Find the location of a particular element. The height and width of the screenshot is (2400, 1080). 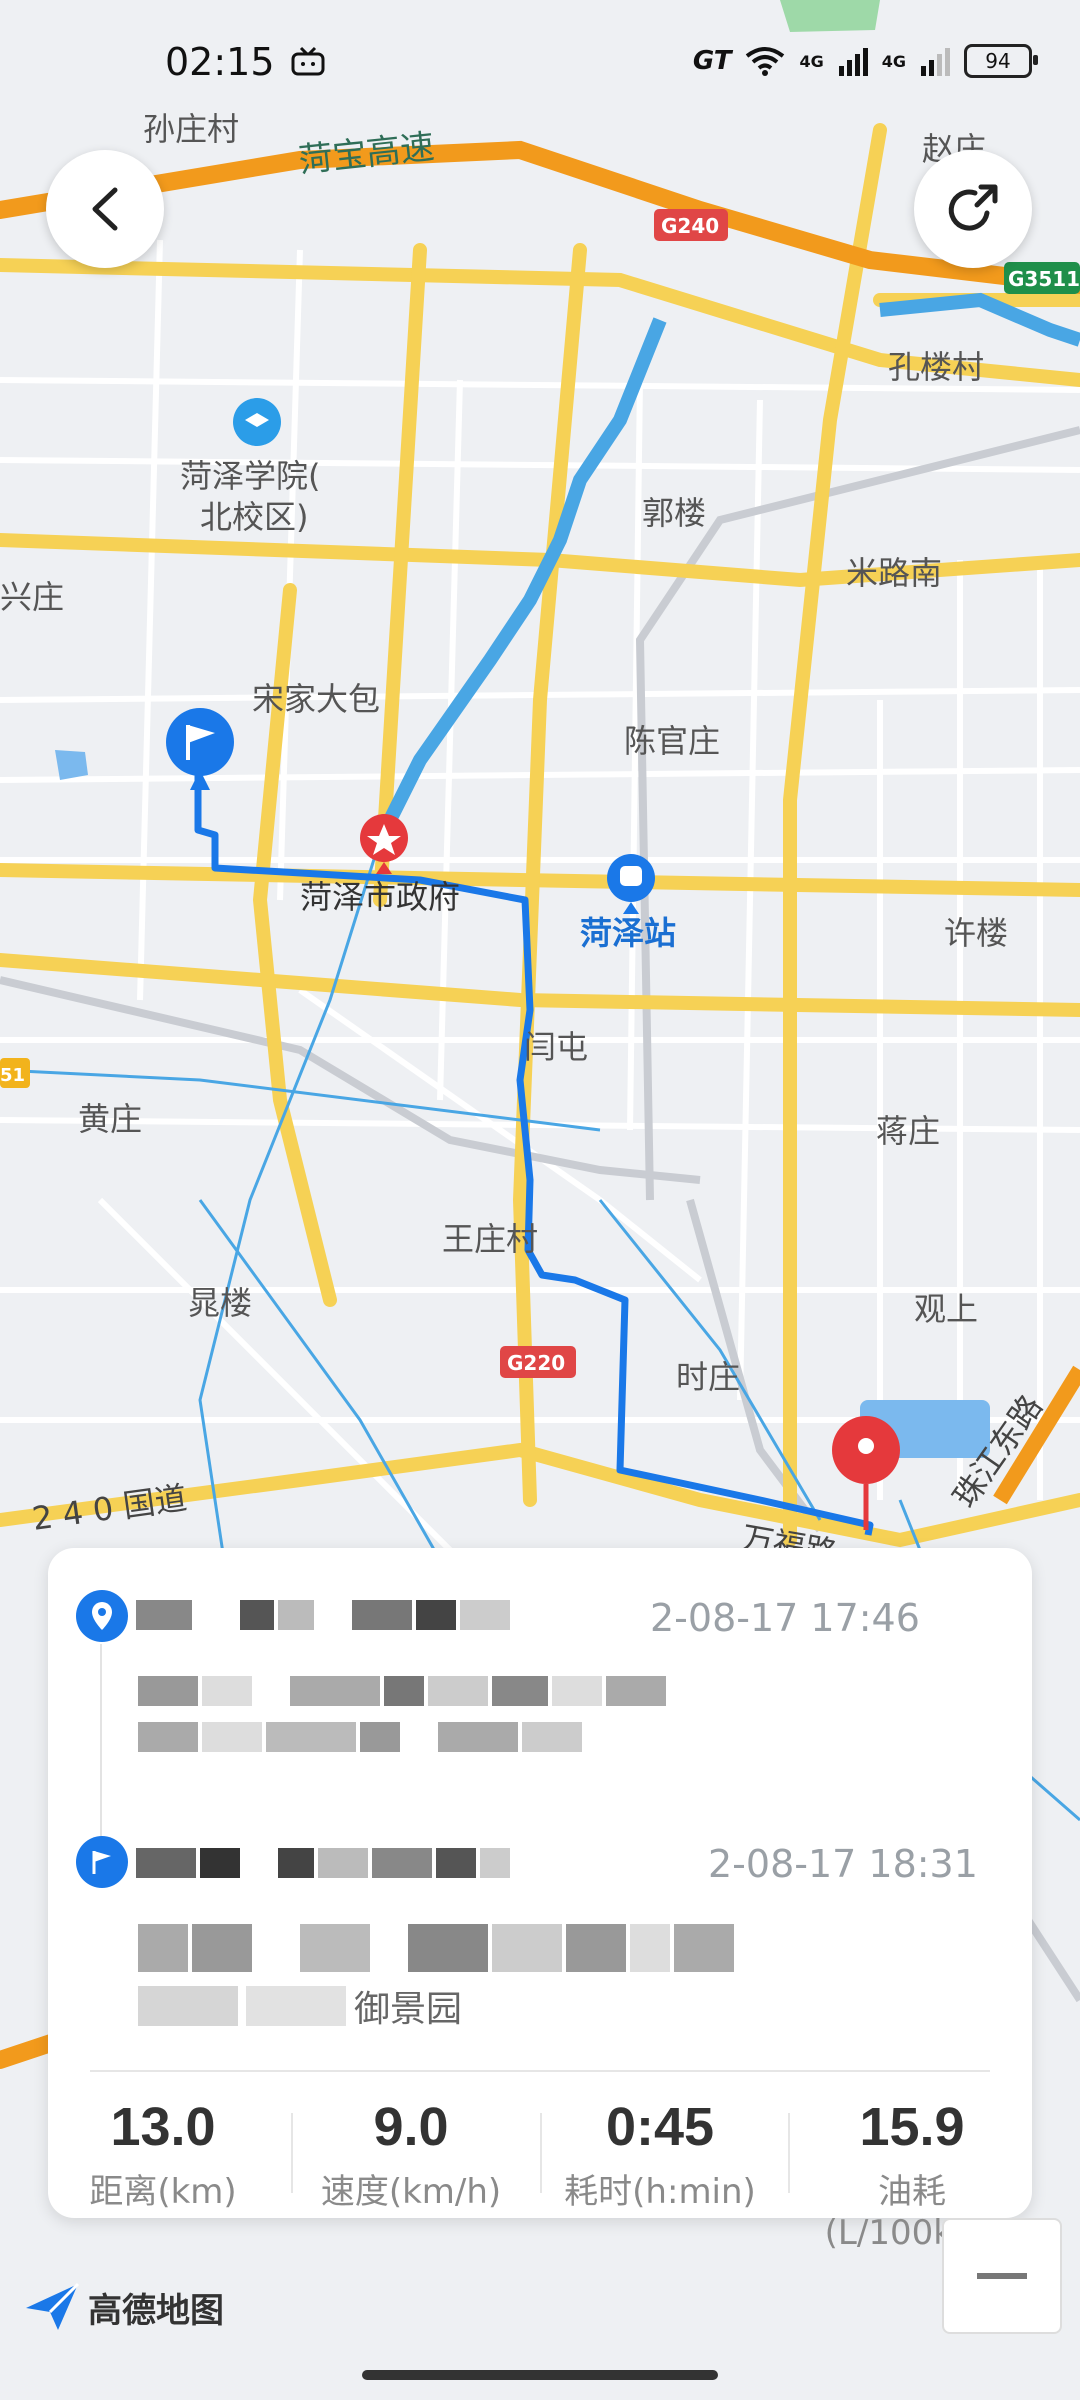

stat-distance: 13.0 距离(km) is located at coordinates (163, 2154).